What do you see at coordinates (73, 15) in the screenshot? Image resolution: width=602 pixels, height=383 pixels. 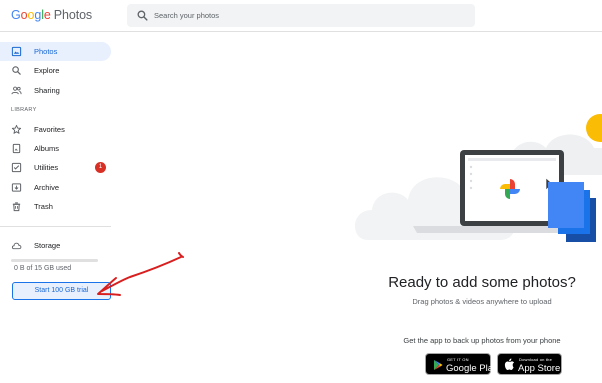 I see `logo-word: Photos` at bounding box center [73, 15].